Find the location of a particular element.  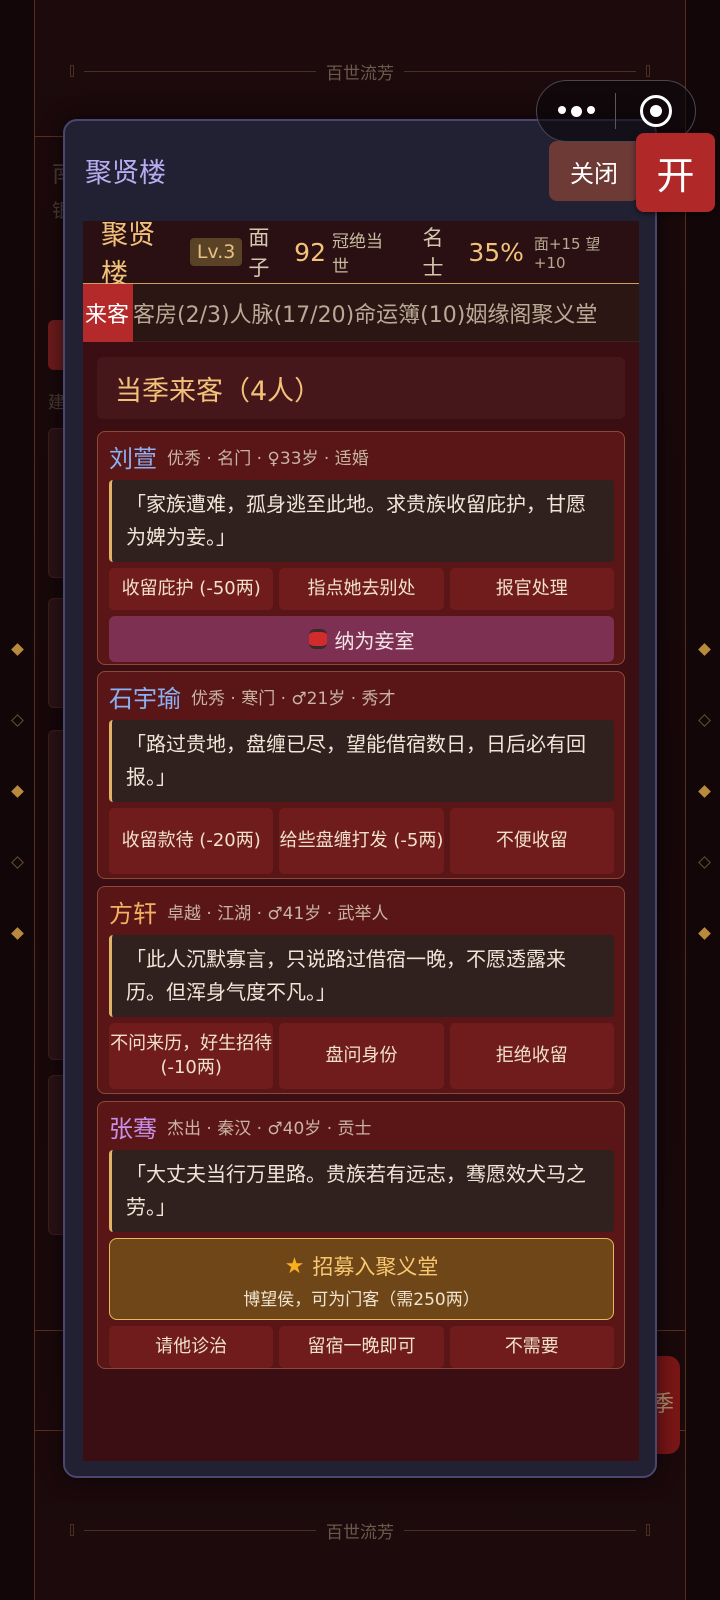

scholar-label: 名士 is located at coordinates (433, 253).